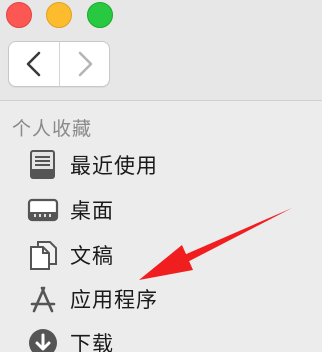 The image size is (322, 352). I want to click on zoom-button, so click(100, 15).